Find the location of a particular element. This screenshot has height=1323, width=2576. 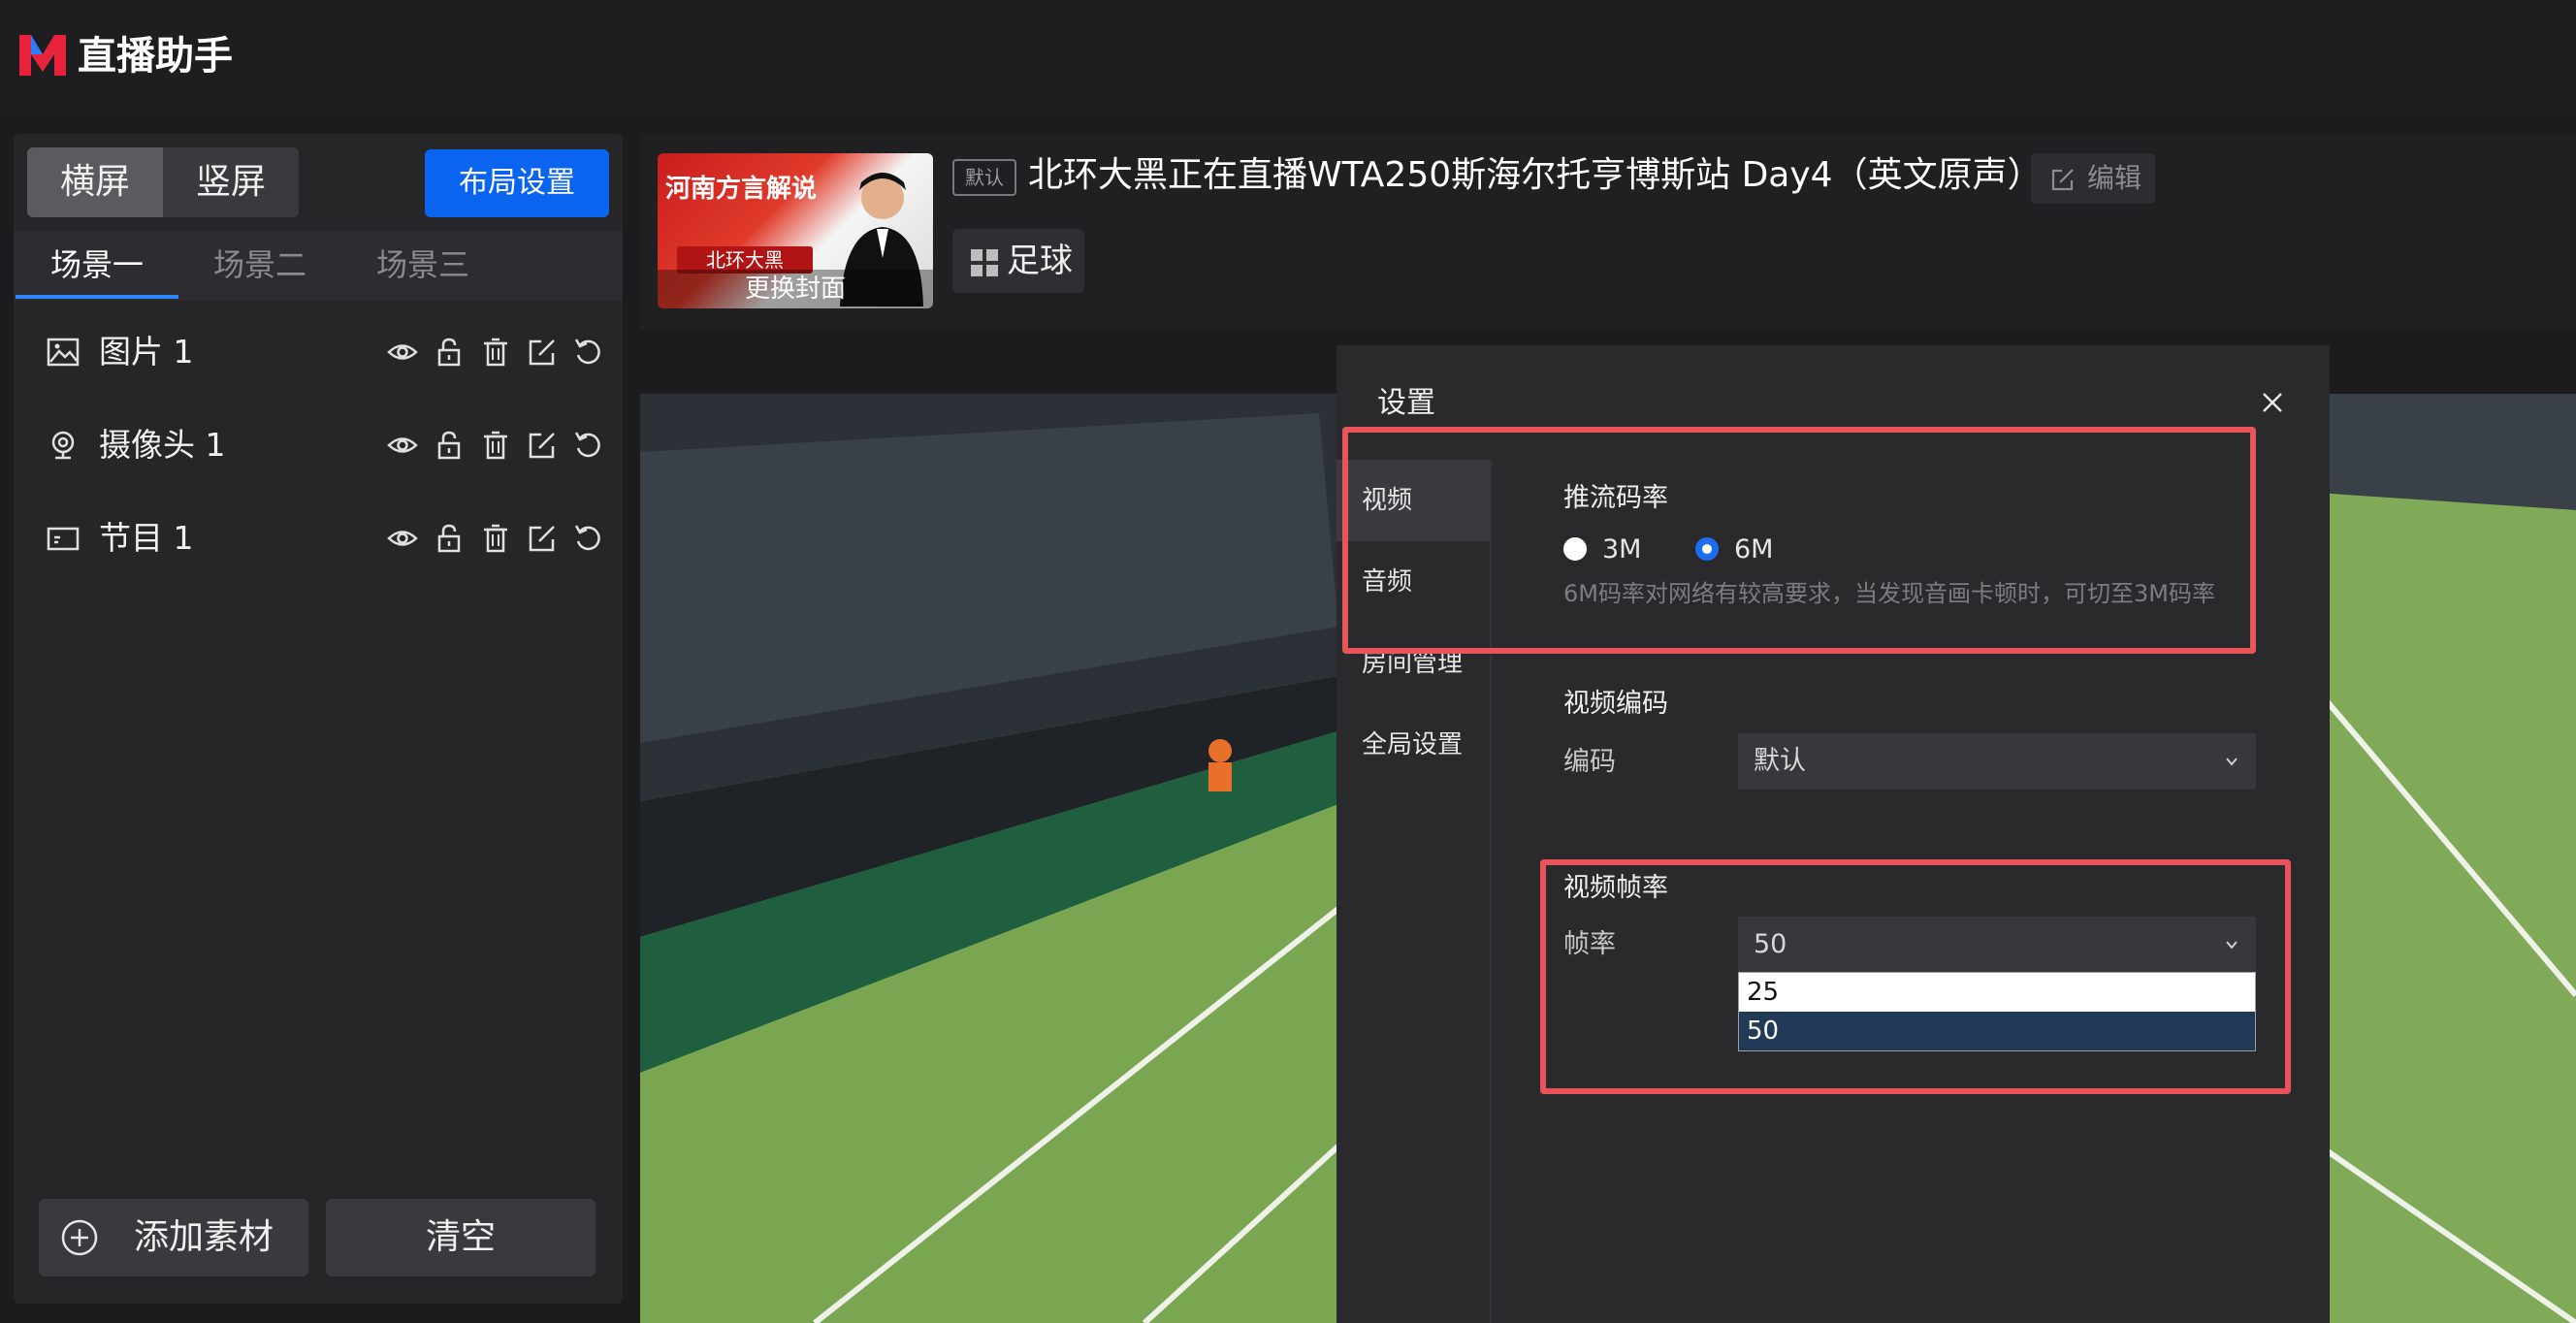

plus-circle-icon is located at coordinates (79, 1237).